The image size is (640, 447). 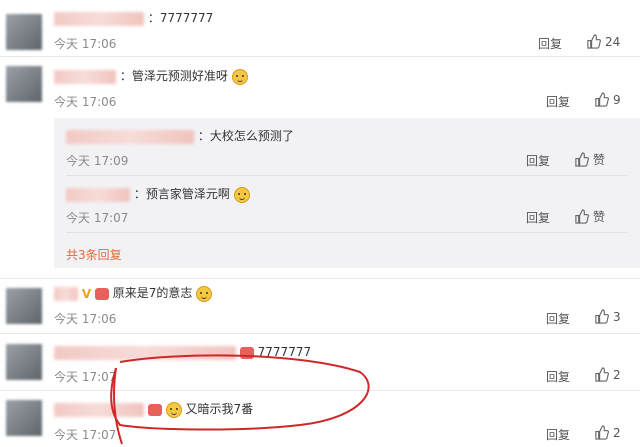 I want to click on comment-text: ：7777777, so click(x=180, y=18).